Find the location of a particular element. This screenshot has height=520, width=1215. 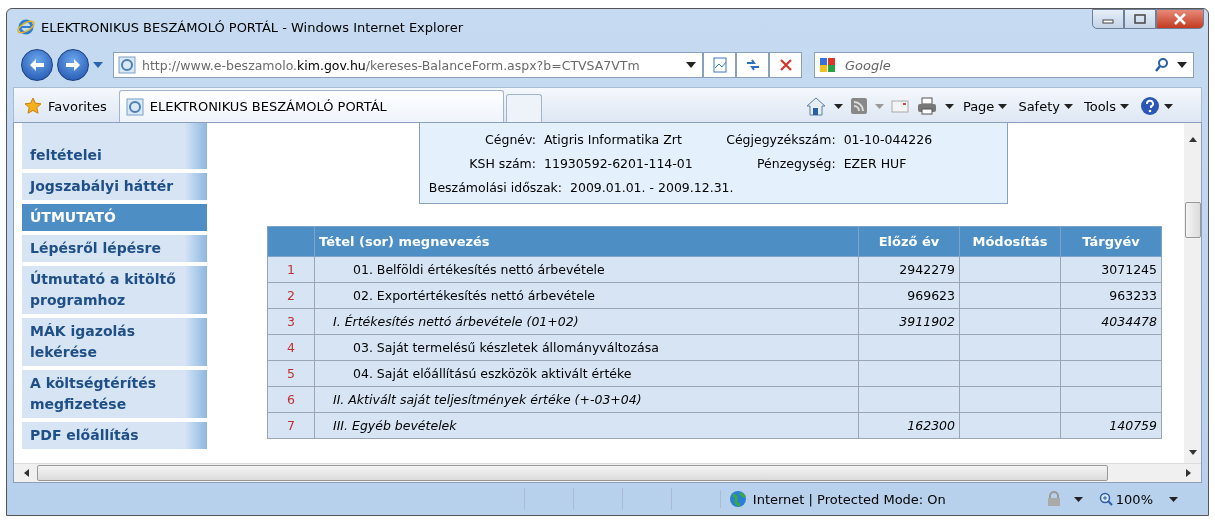

row-number: 7 is located at coordinates (291, 425).